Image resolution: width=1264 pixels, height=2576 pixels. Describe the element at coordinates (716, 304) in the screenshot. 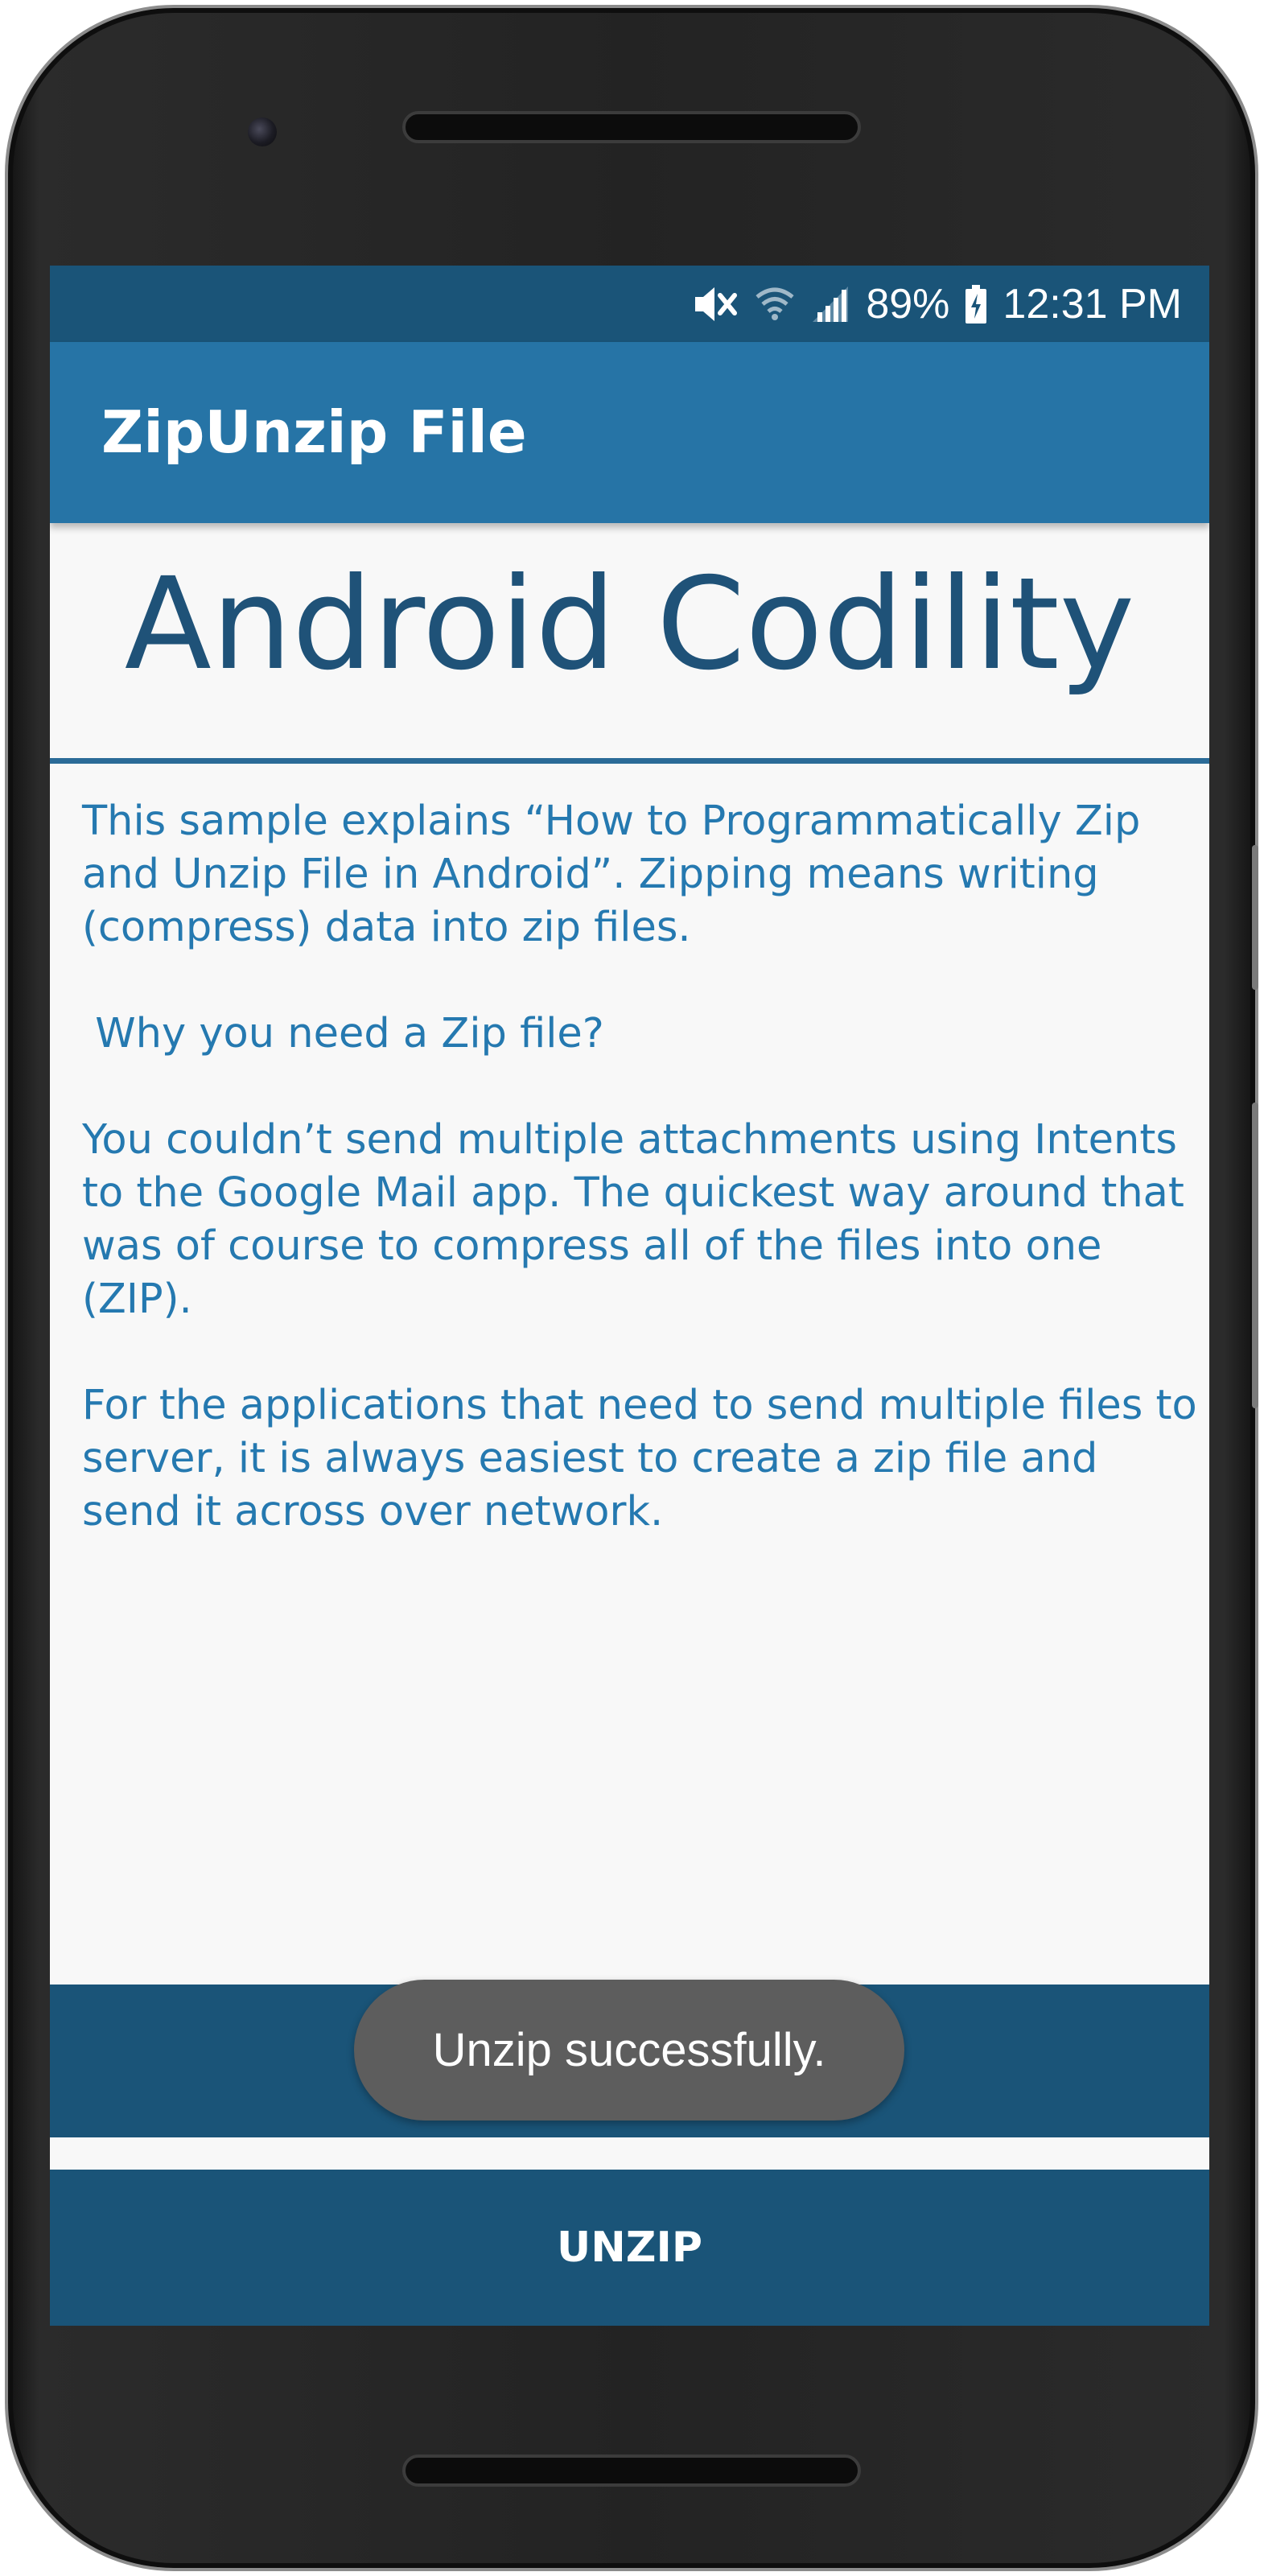

I see `mute-icon` at that location.